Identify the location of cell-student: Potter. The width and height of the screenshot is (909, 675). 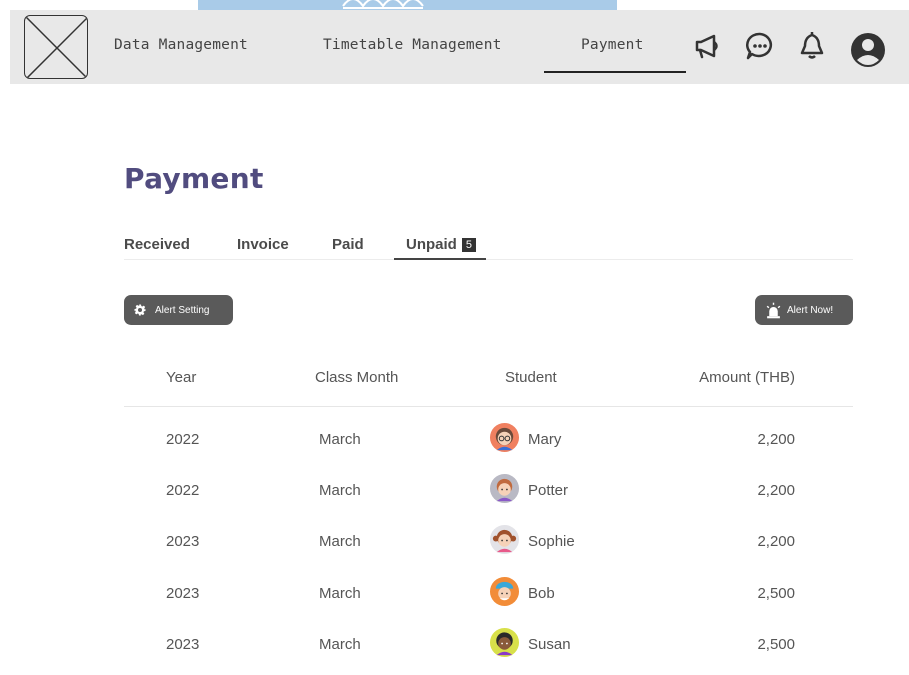
(548, 491).